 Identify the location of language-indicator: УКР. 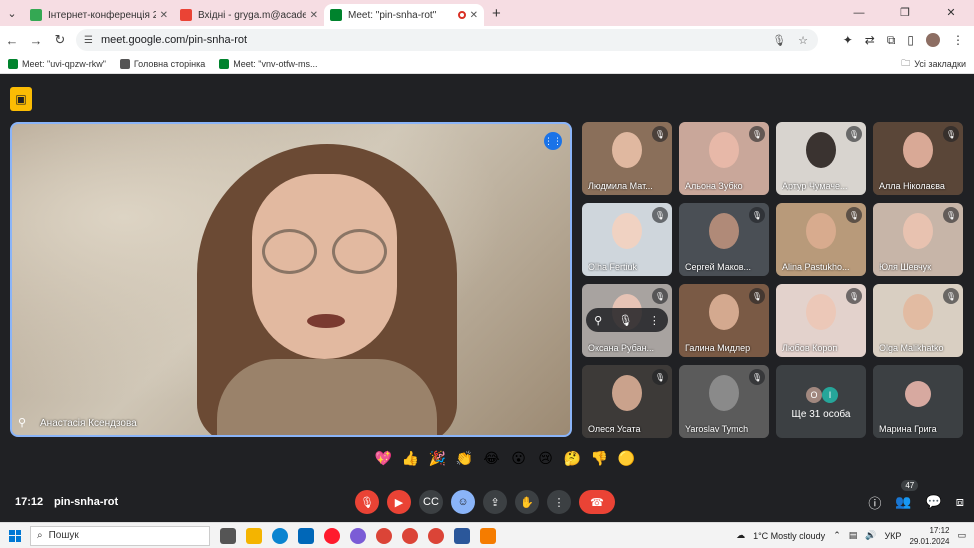
(892, 536).